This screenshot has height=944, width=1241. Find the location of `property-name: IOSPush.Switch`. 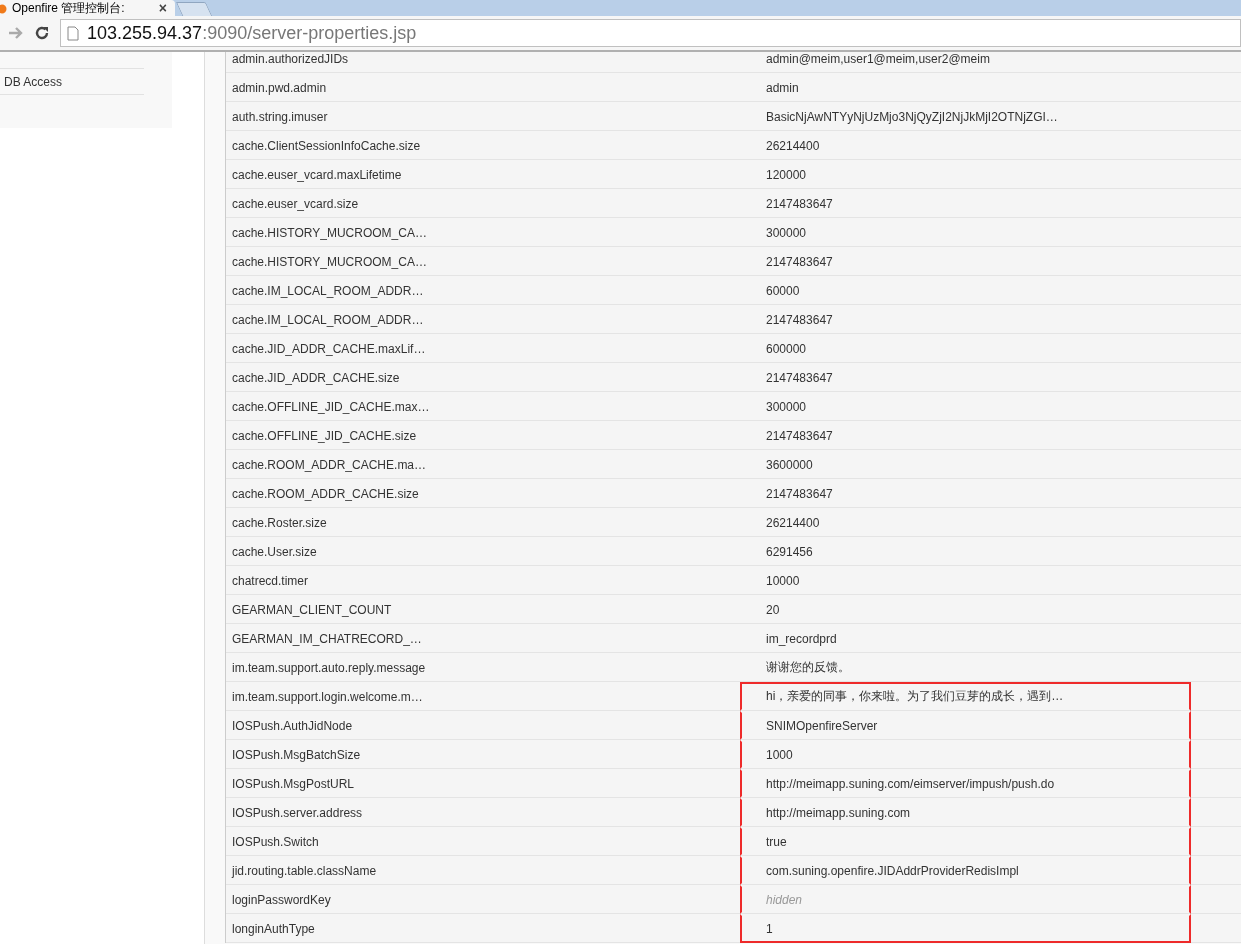

property-name: IOSPush.Switch is located at coordinates (275, 841).